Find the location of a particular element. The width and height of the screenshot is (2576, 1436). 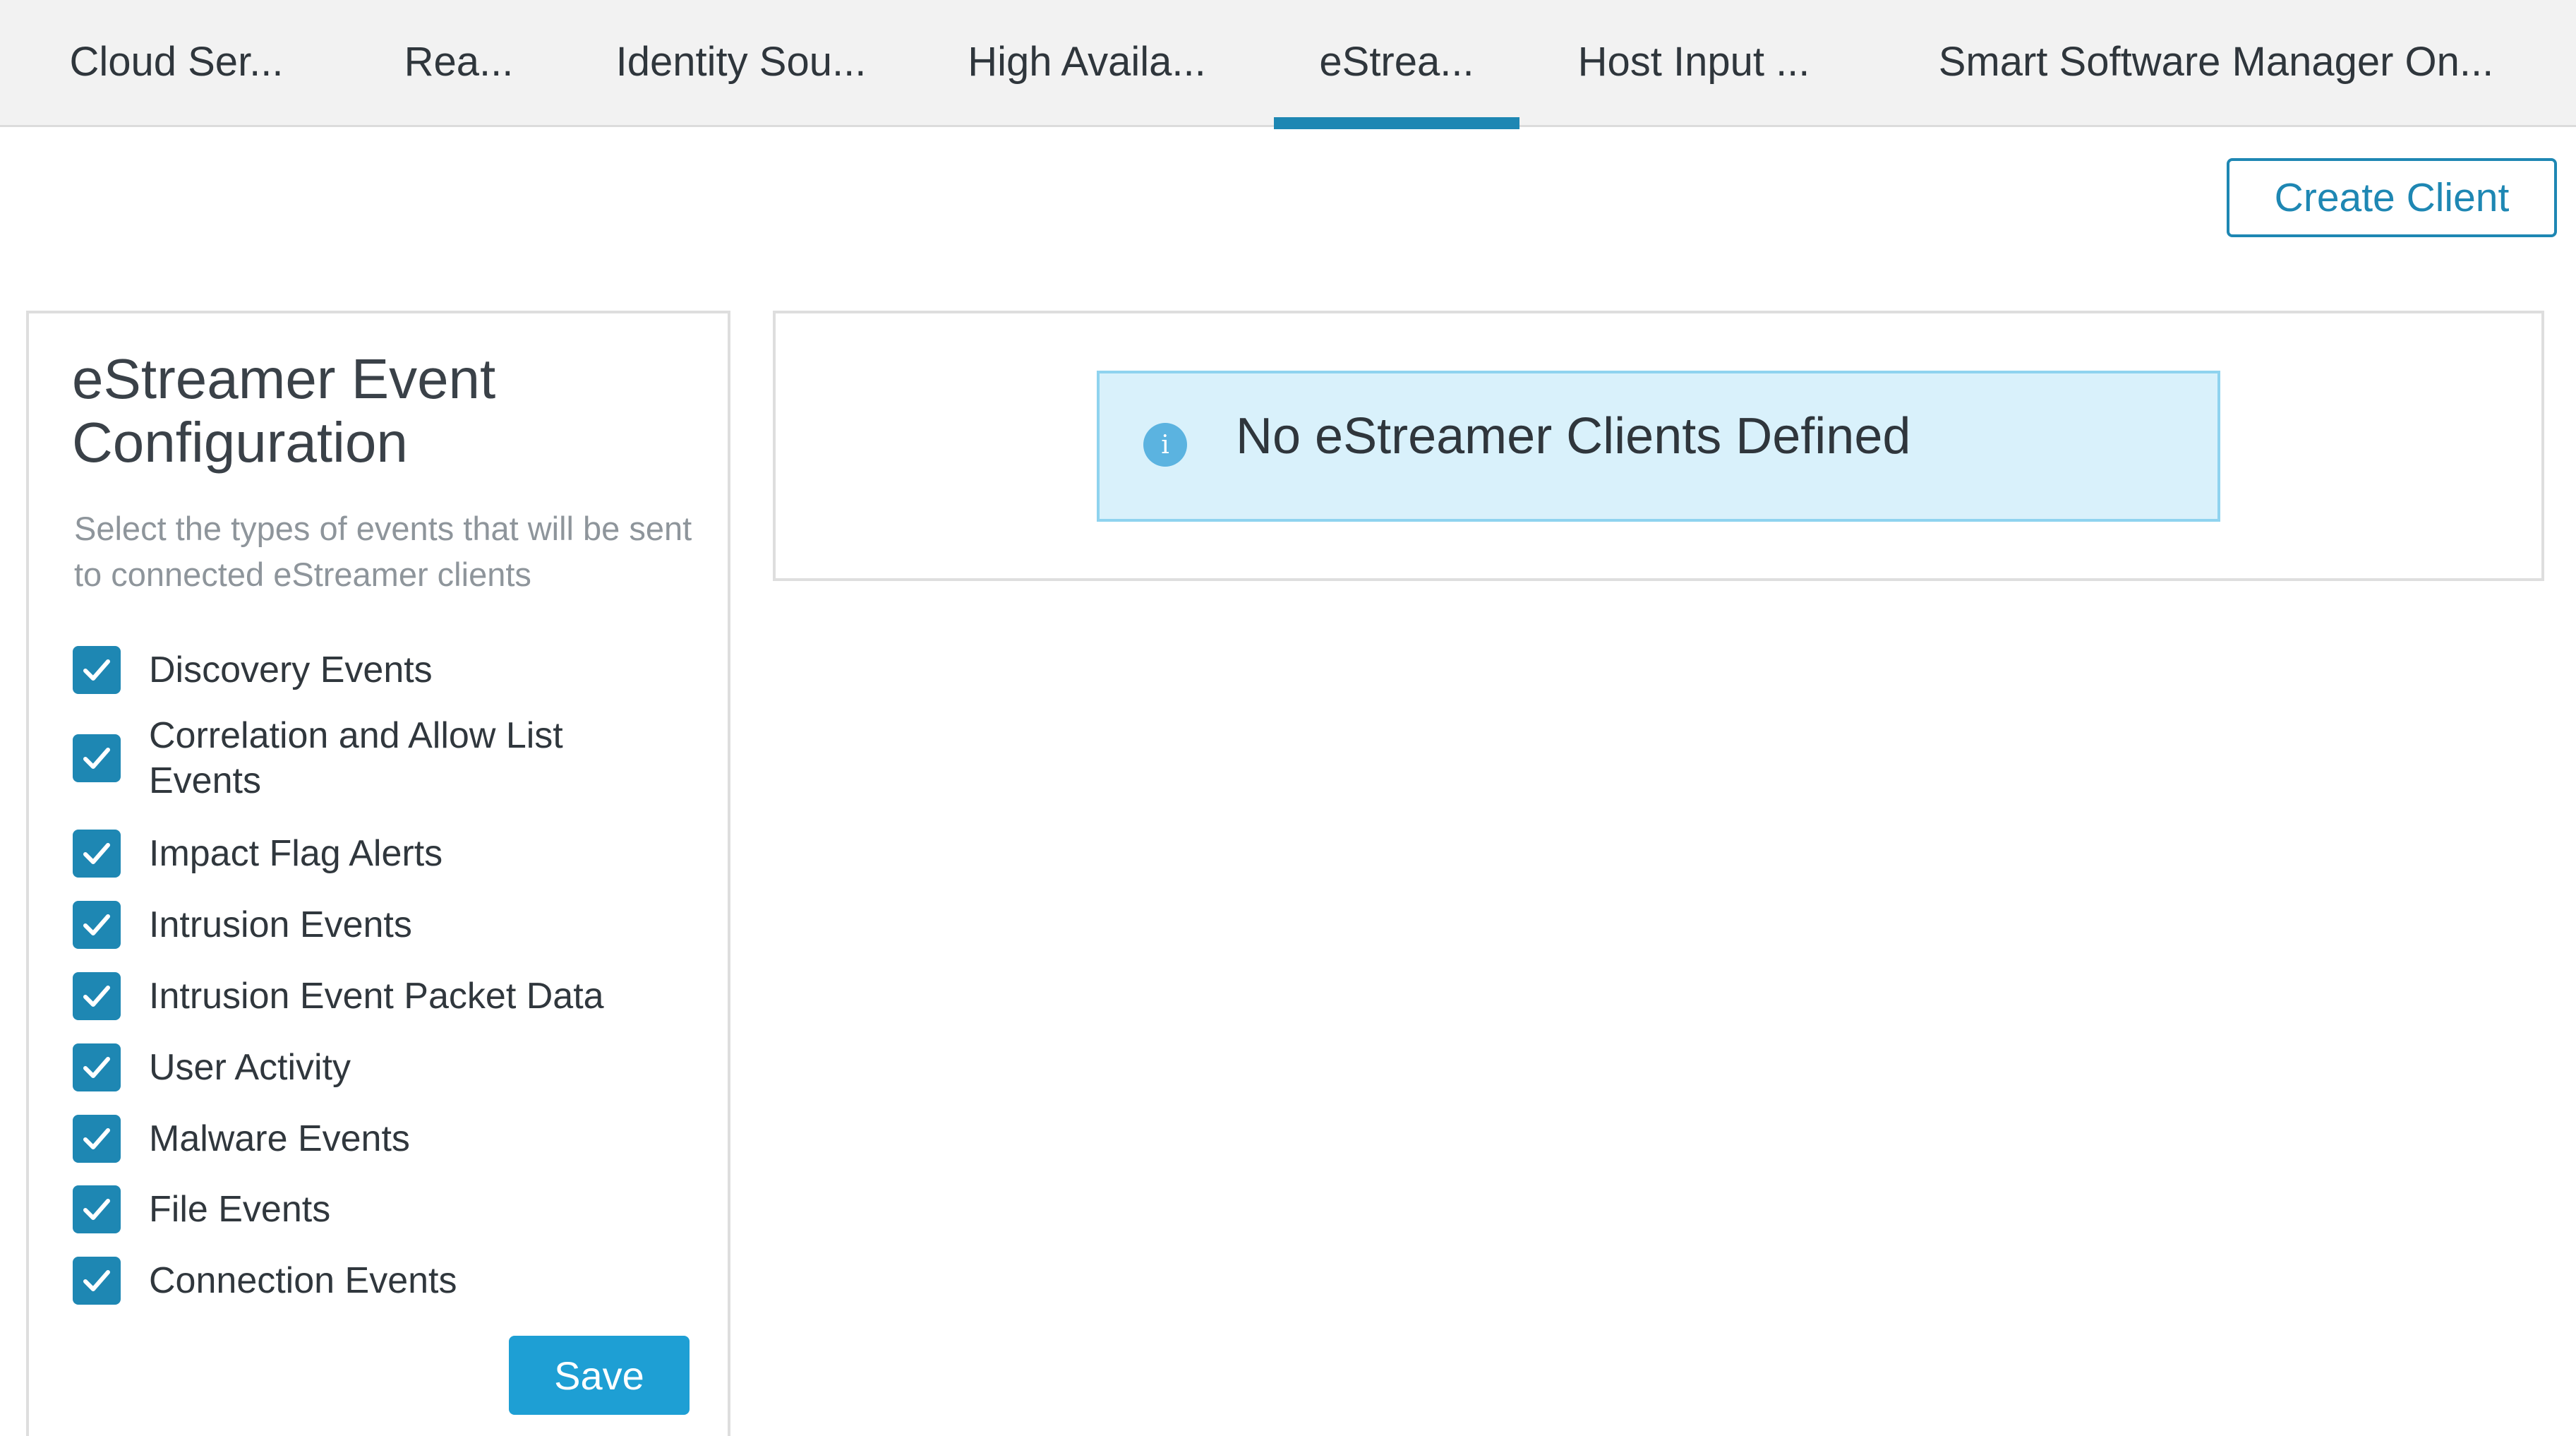

event-checkbox-row: User Activity is located at coordinates (390, 1067).